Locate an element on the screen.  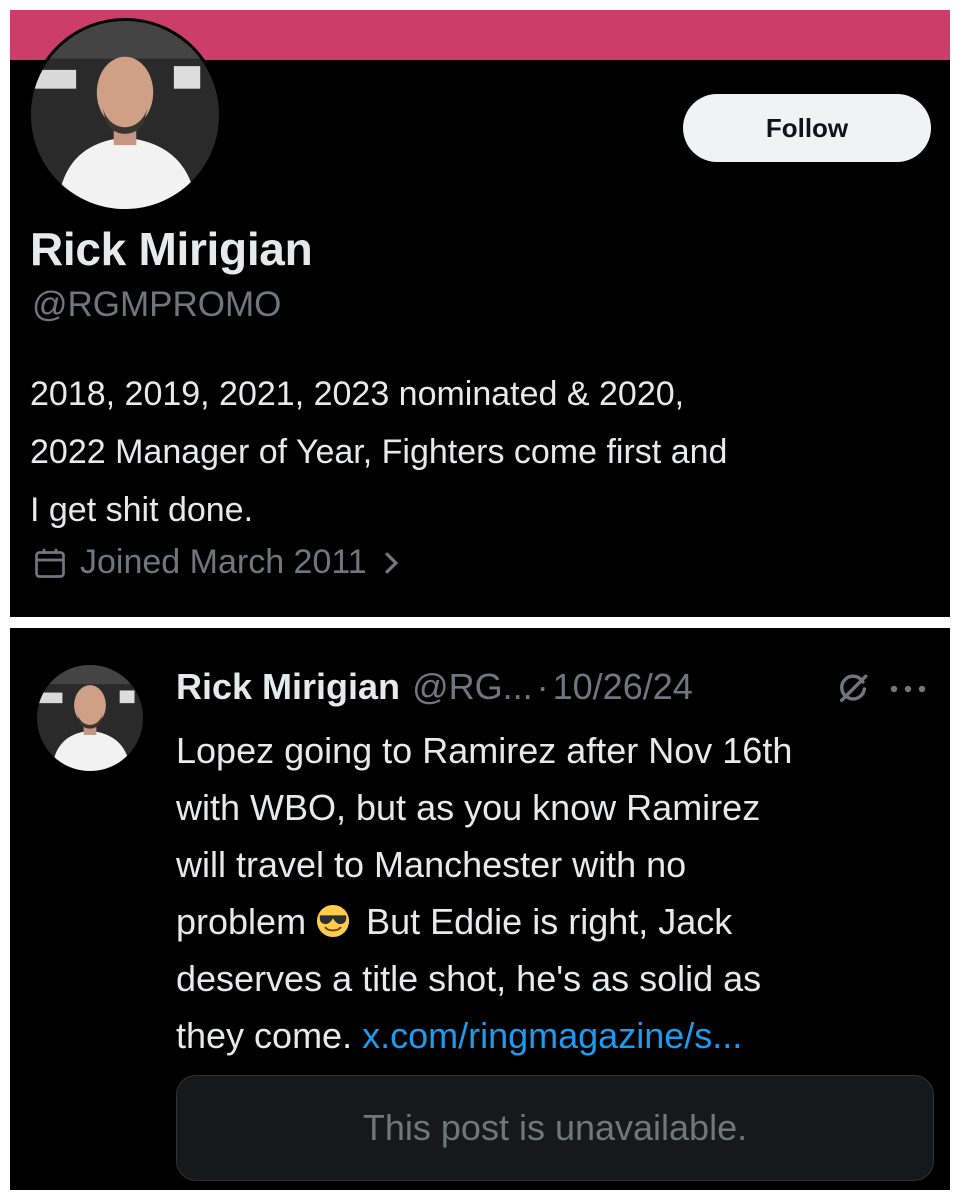
bio-line: 2018, 2019, 2021, 2023 nominated & 2020, is located at coordinates (357, 394).